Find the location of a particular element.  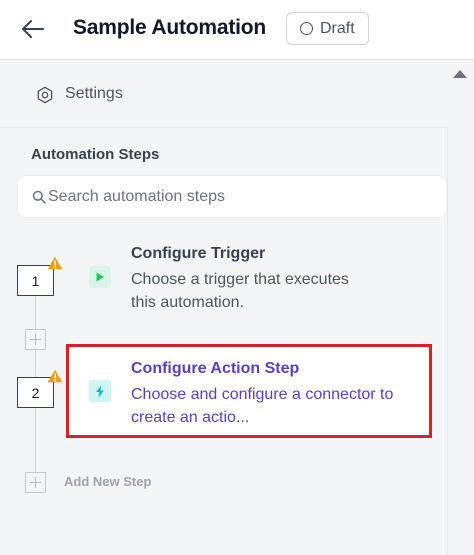

insert-step-button is located at coordinates (35, 339).